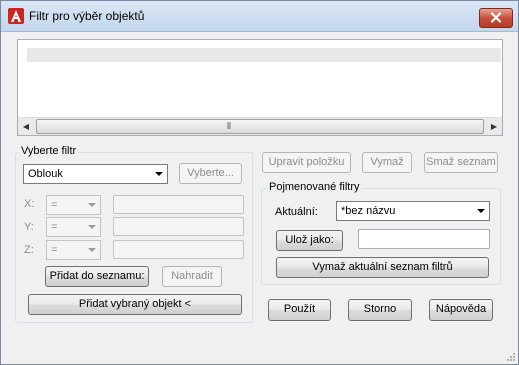 The image size is (519, 365). What do you see at coordinates (309, 240) in the screenshot?
I see `save-as-button: Ulož jako:` at bounding box center [309, 240].